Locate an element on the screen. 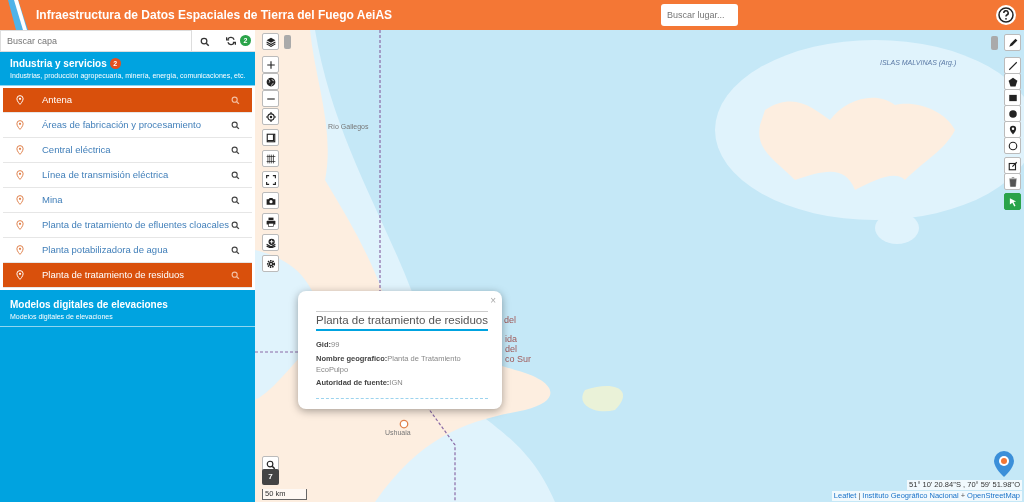 The width and height of the screenshot is (1024, 502). delete-button is located at coordinates (1012, 181).